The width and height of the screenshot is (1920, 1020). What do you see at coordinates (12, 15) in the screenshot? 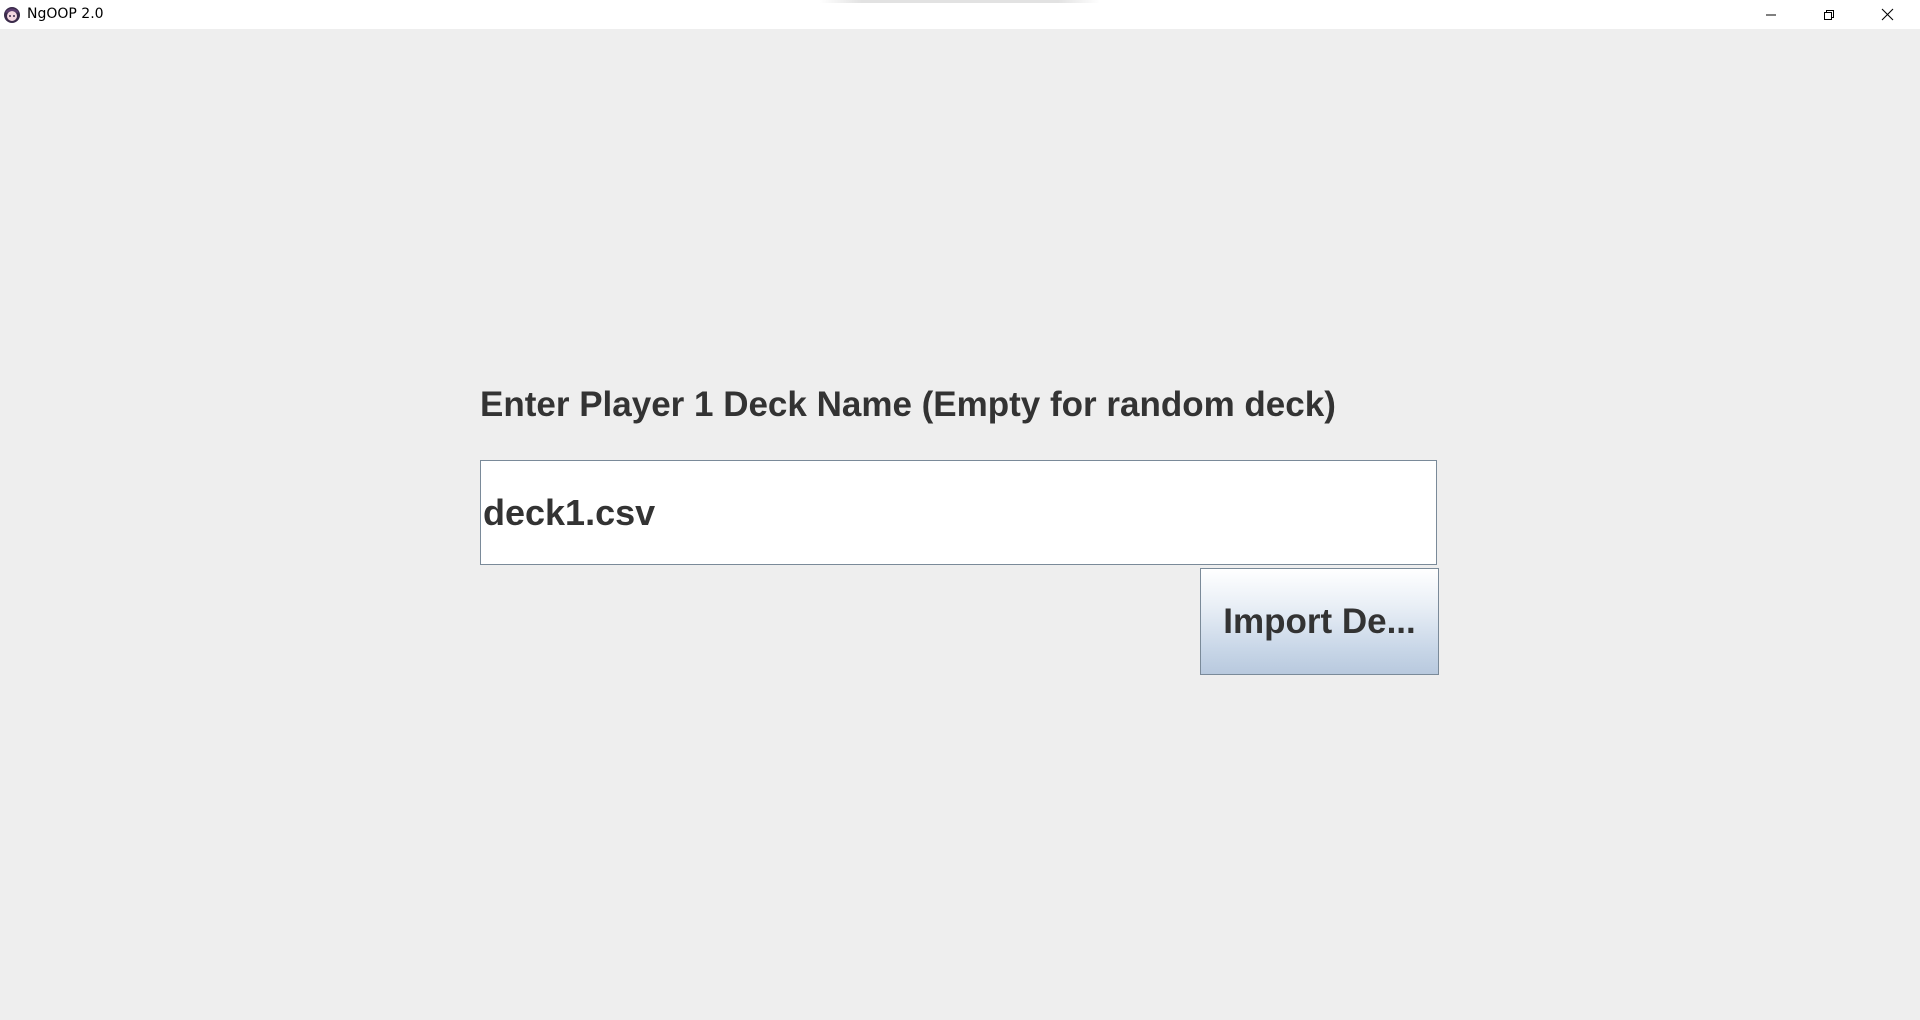
I see `app-logo-icon` at bounding box center [12, 15].